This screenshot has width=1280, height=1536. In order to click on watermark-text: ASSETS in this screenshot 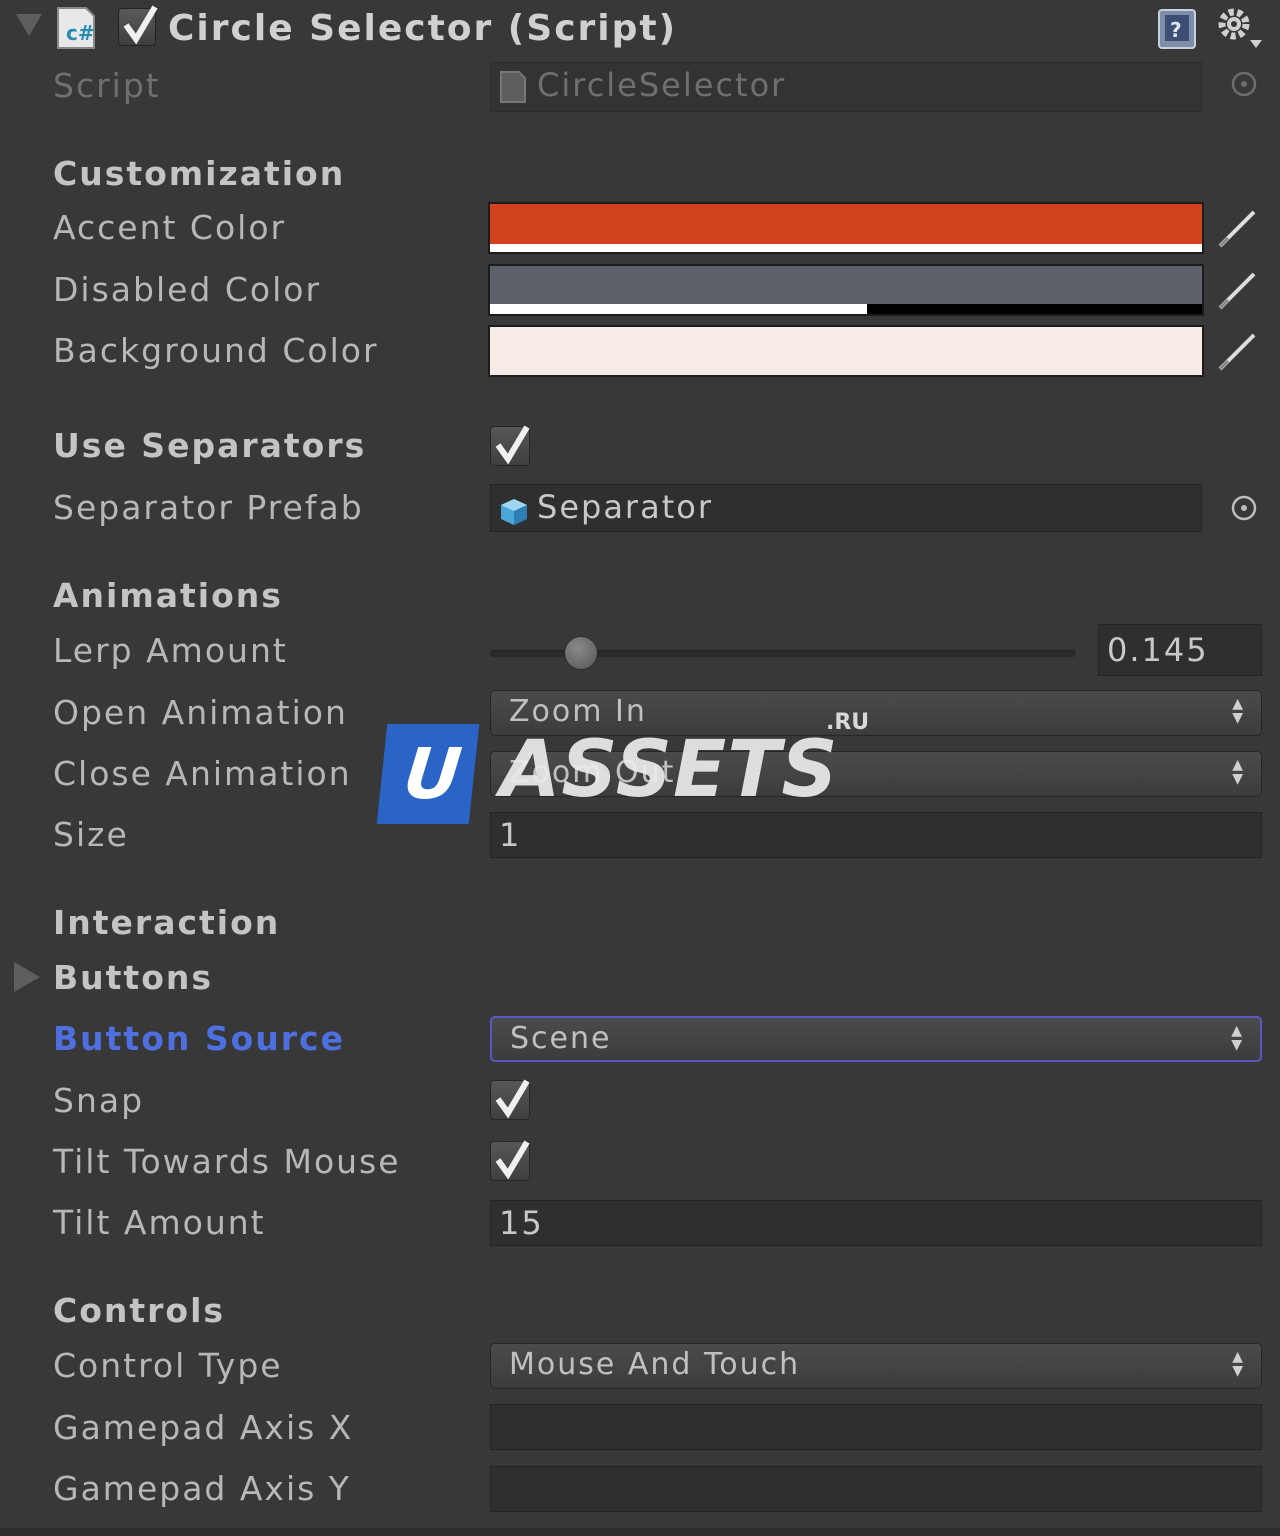, I will do `click(669, 770)`.